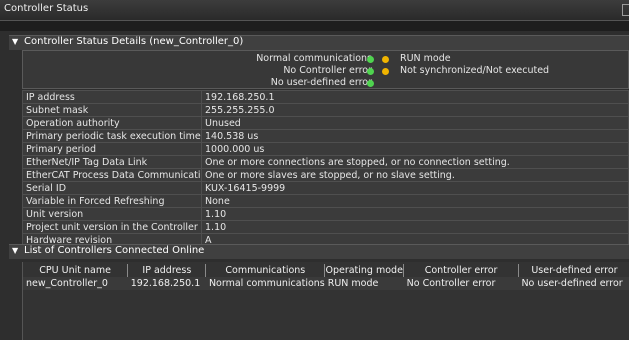 The image size is (629, 340). Describe the element at coordinates (475, 70) in the screenshot. I see `mode-label-sync: Not synchronized/Not executed` at that location.